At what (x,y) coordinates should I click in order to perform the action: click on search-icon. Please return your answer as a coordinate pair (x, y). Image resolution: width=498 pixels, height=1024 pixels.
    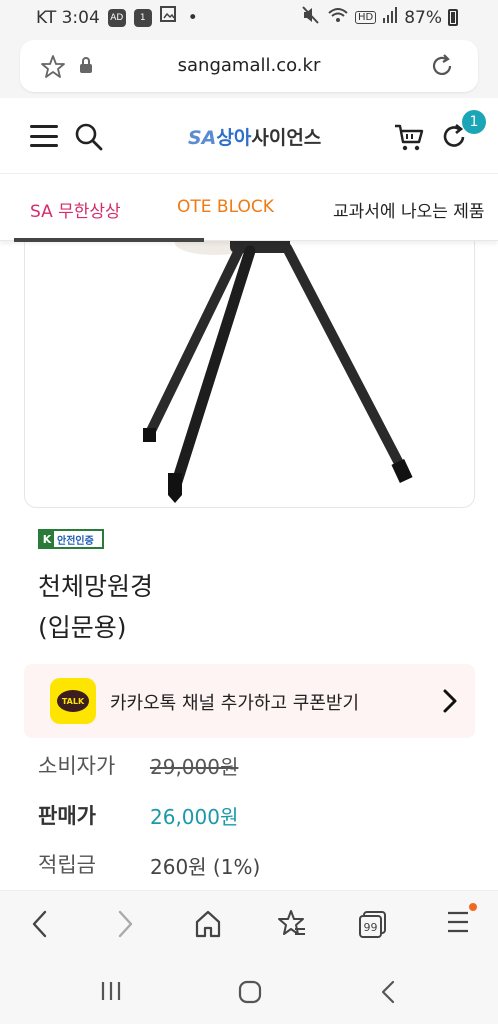
    Looking at the image, I should click on (89, 139).